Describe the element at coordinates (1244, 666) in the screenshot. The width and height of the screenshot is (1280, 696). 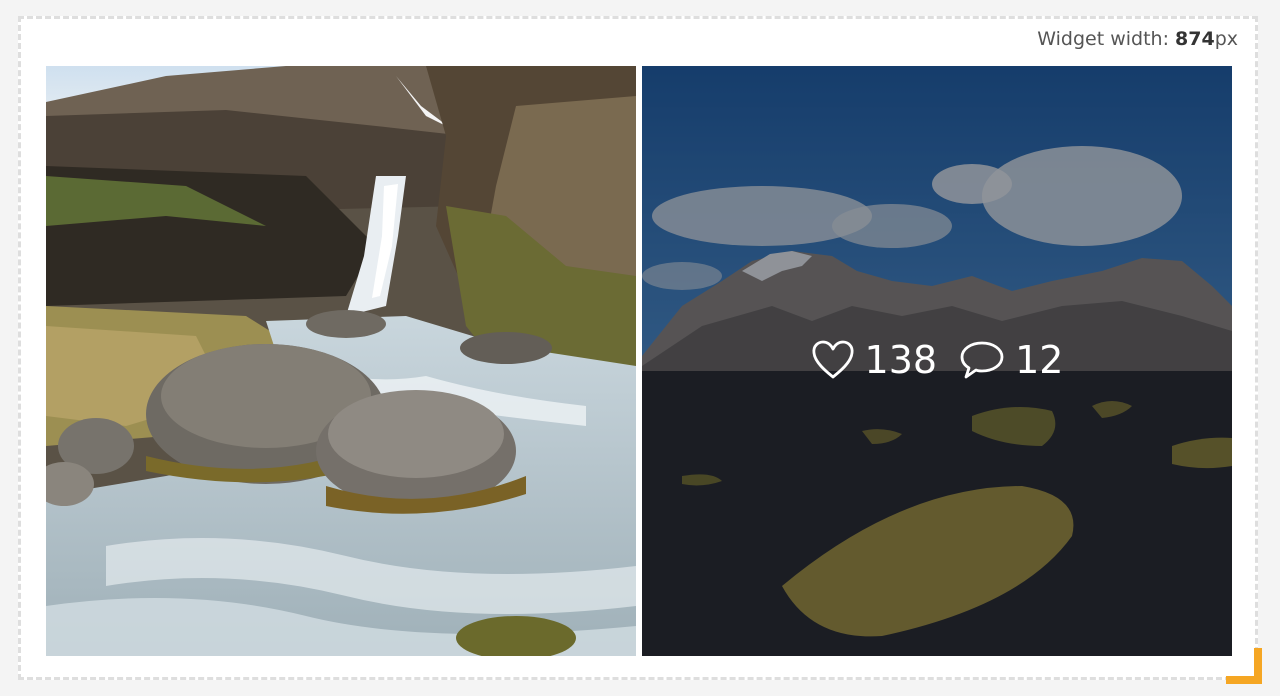
I see `resize-handle-icon` at that location.